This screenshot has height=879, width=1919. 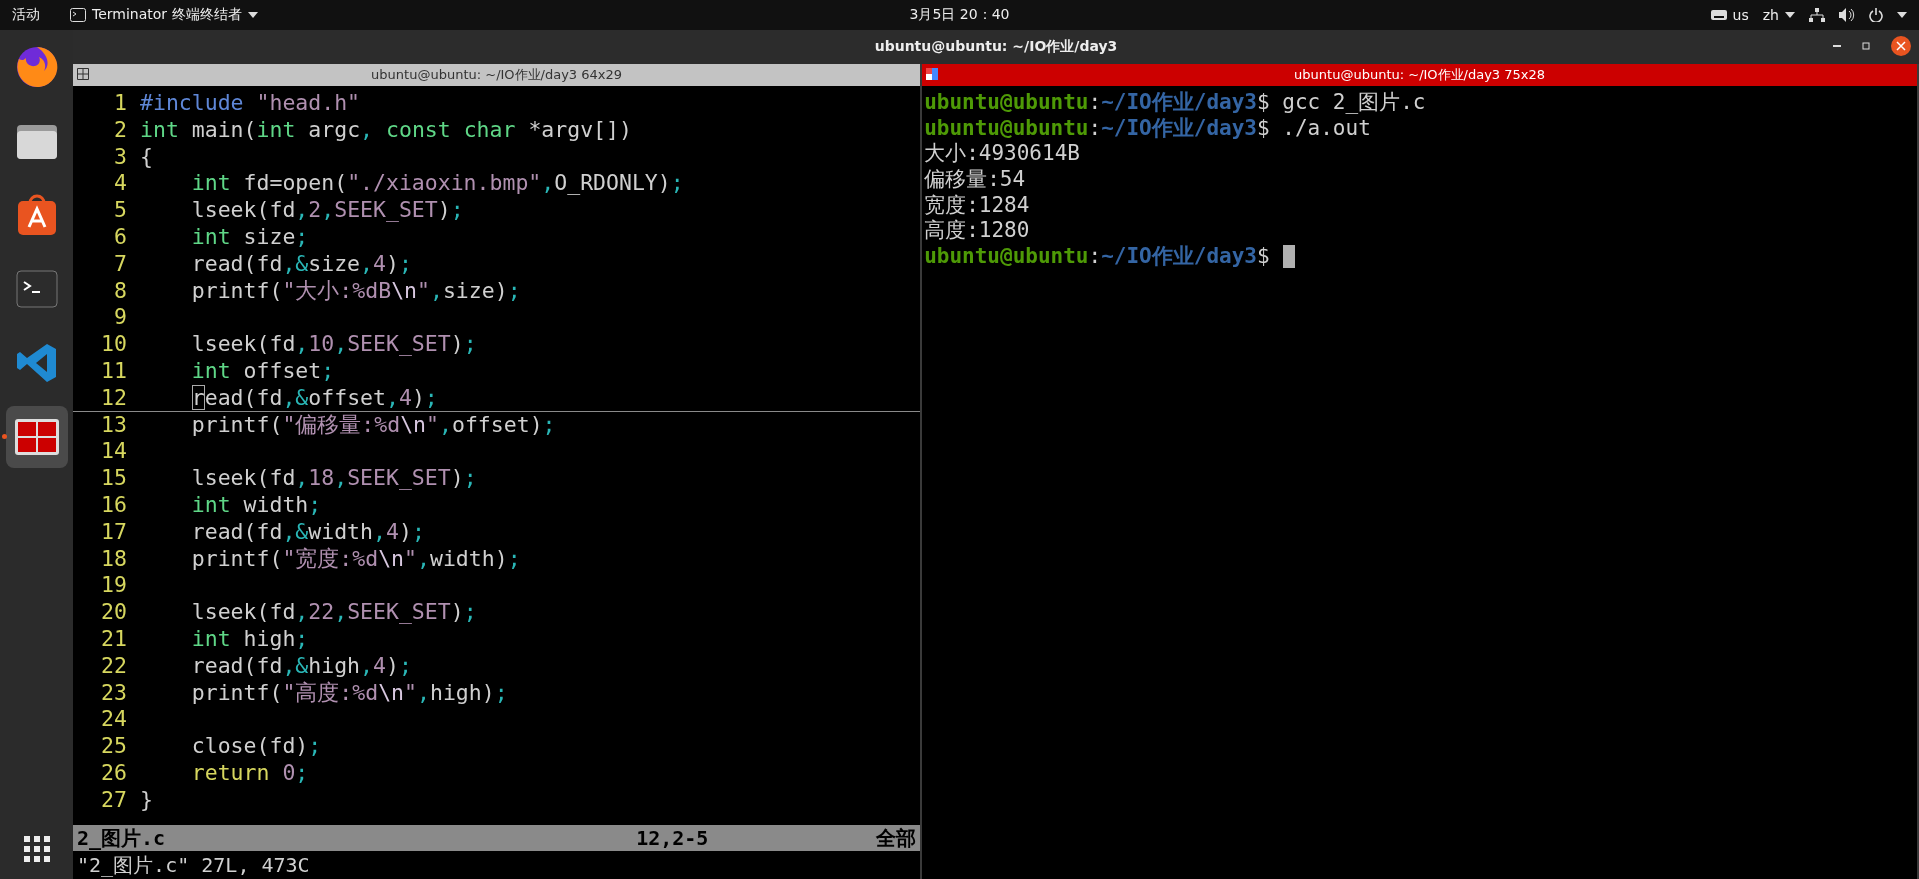 What do you see at coordinates (249, 639) in the screenshot?
I see `code-line: int high;` at bounding box center [249, 639].